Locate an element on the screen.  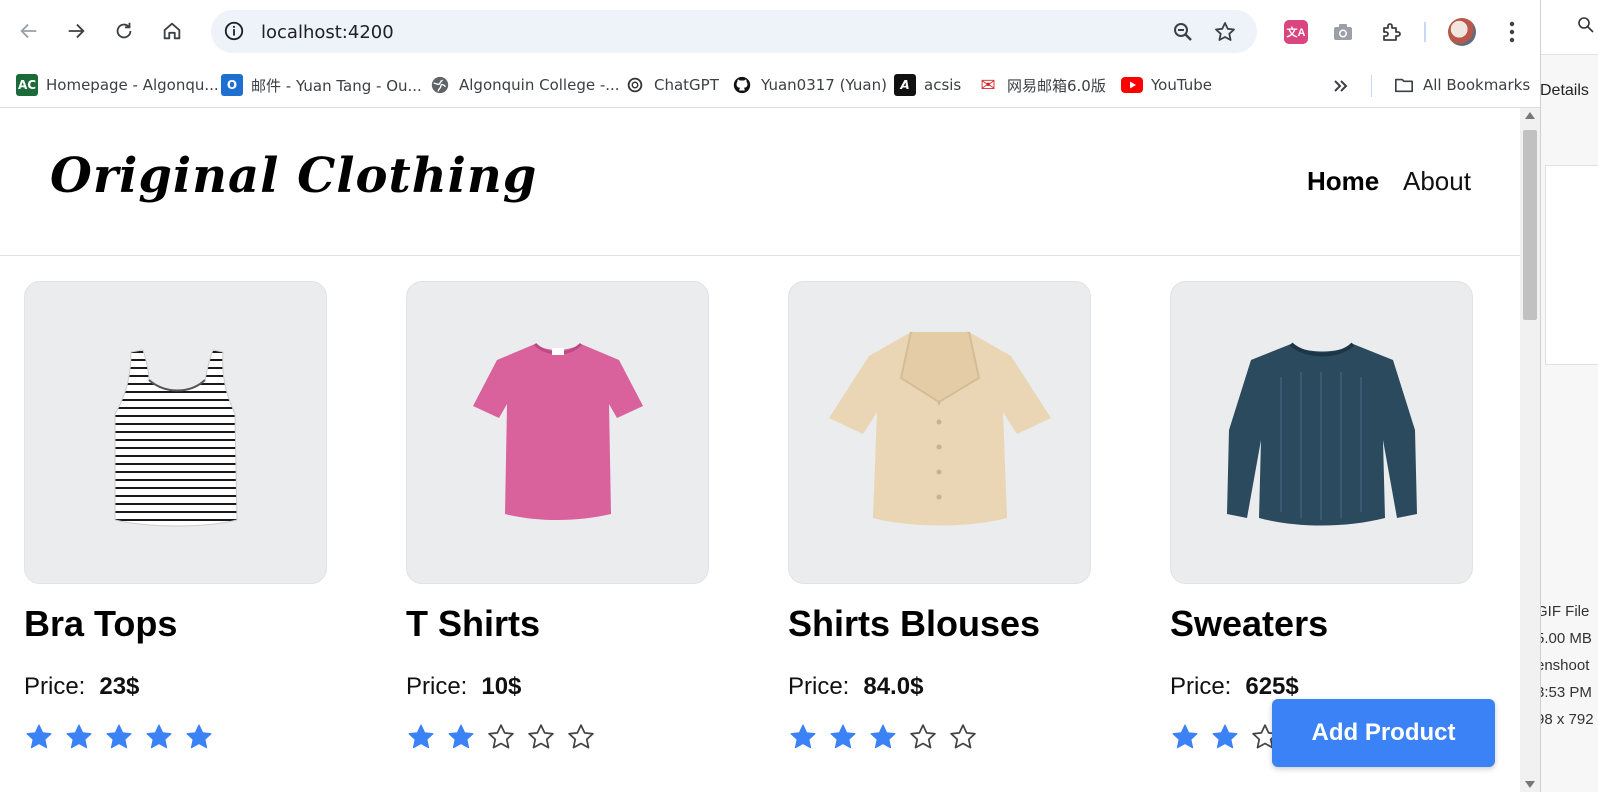
product-card: T Shirts Price: 10$ is located at coordinates (557, 515).